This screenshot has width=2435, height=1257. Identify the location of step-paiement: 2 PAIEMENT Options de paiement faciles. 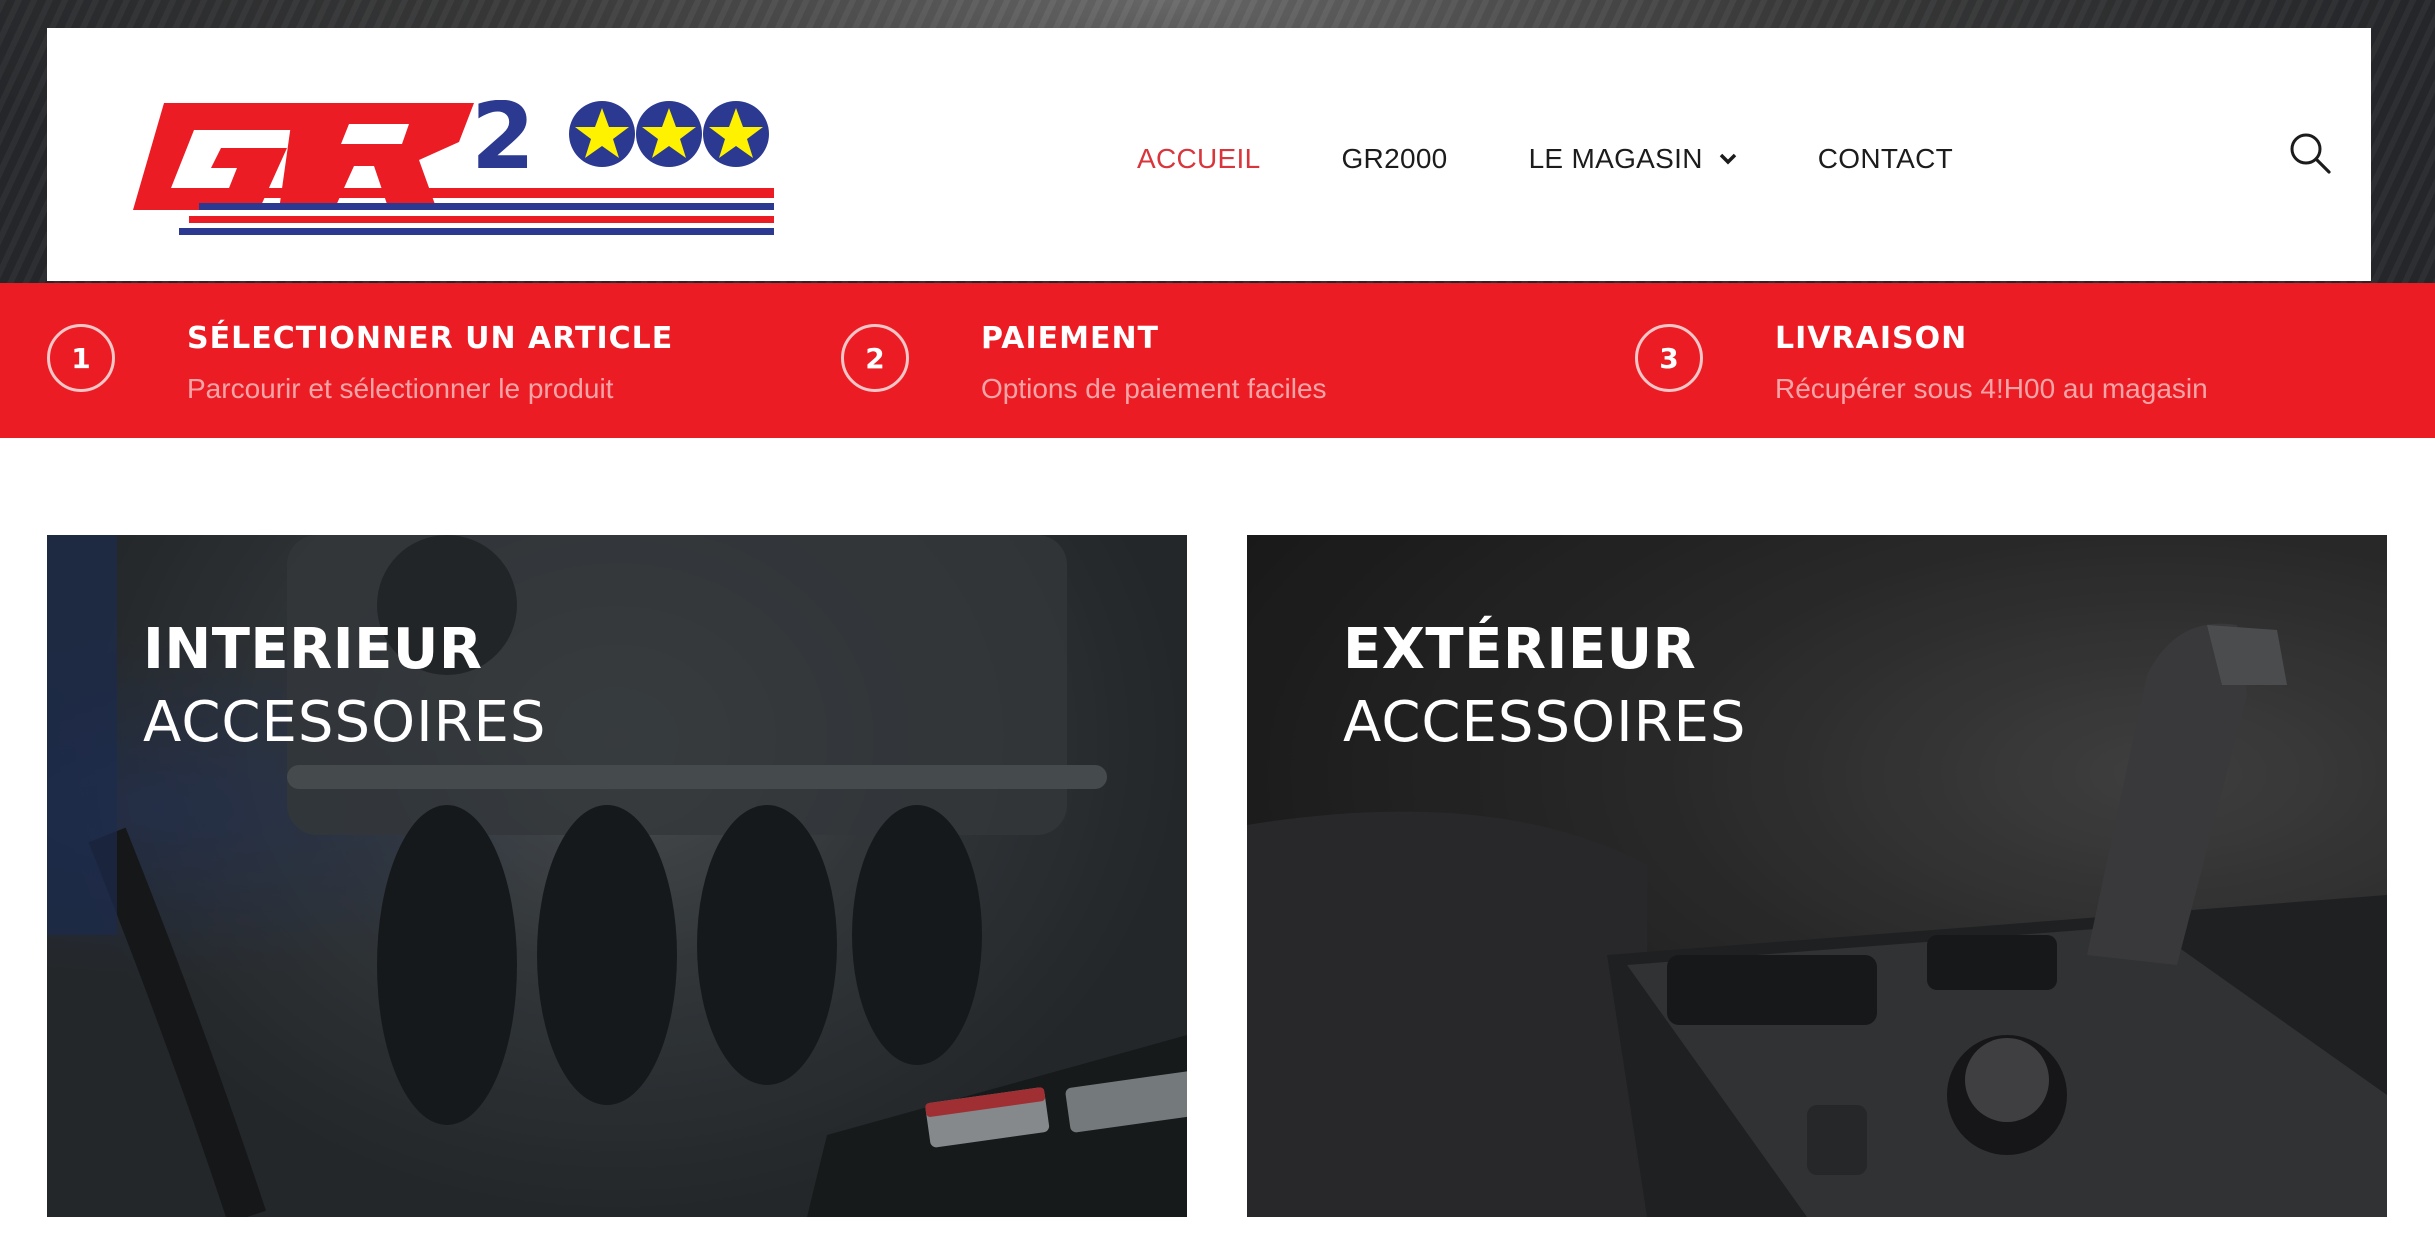
(1191, 360).